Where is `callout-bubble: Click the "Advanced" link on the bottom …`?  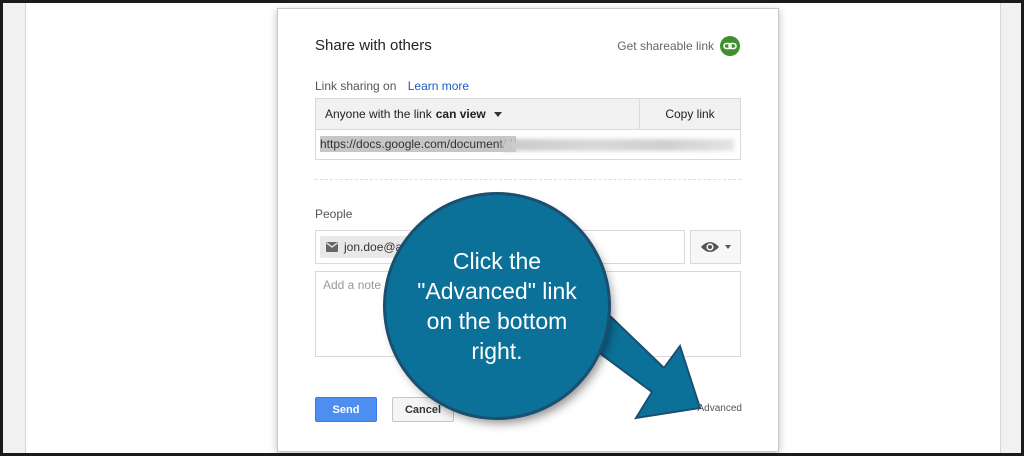 callout-bubble: Click the "Advanced" link on the bottom … is located at coordinates (497, 306).